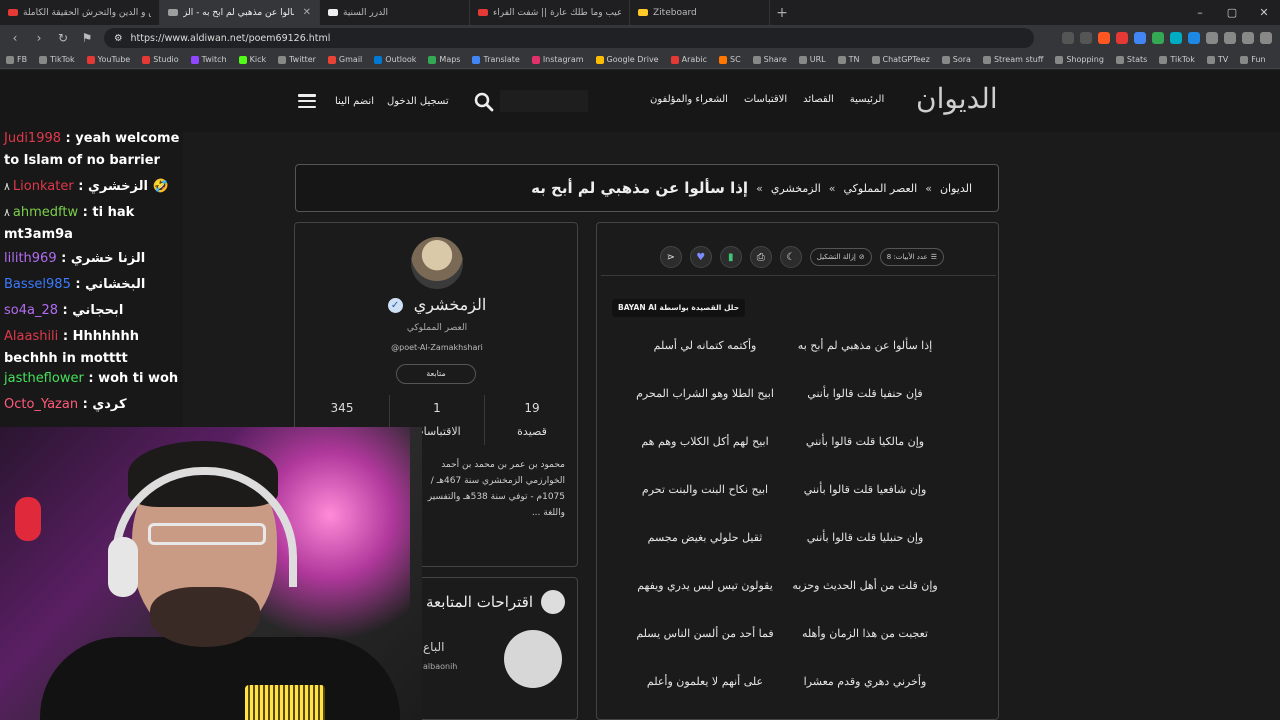 Image resolution: width=1280 pixels, height=720 pixels. Describe the element at coordinates (911, 257) in the screenshot. I see `verse-count-pill: ☰ عدد الأبيات: 8` at that location.